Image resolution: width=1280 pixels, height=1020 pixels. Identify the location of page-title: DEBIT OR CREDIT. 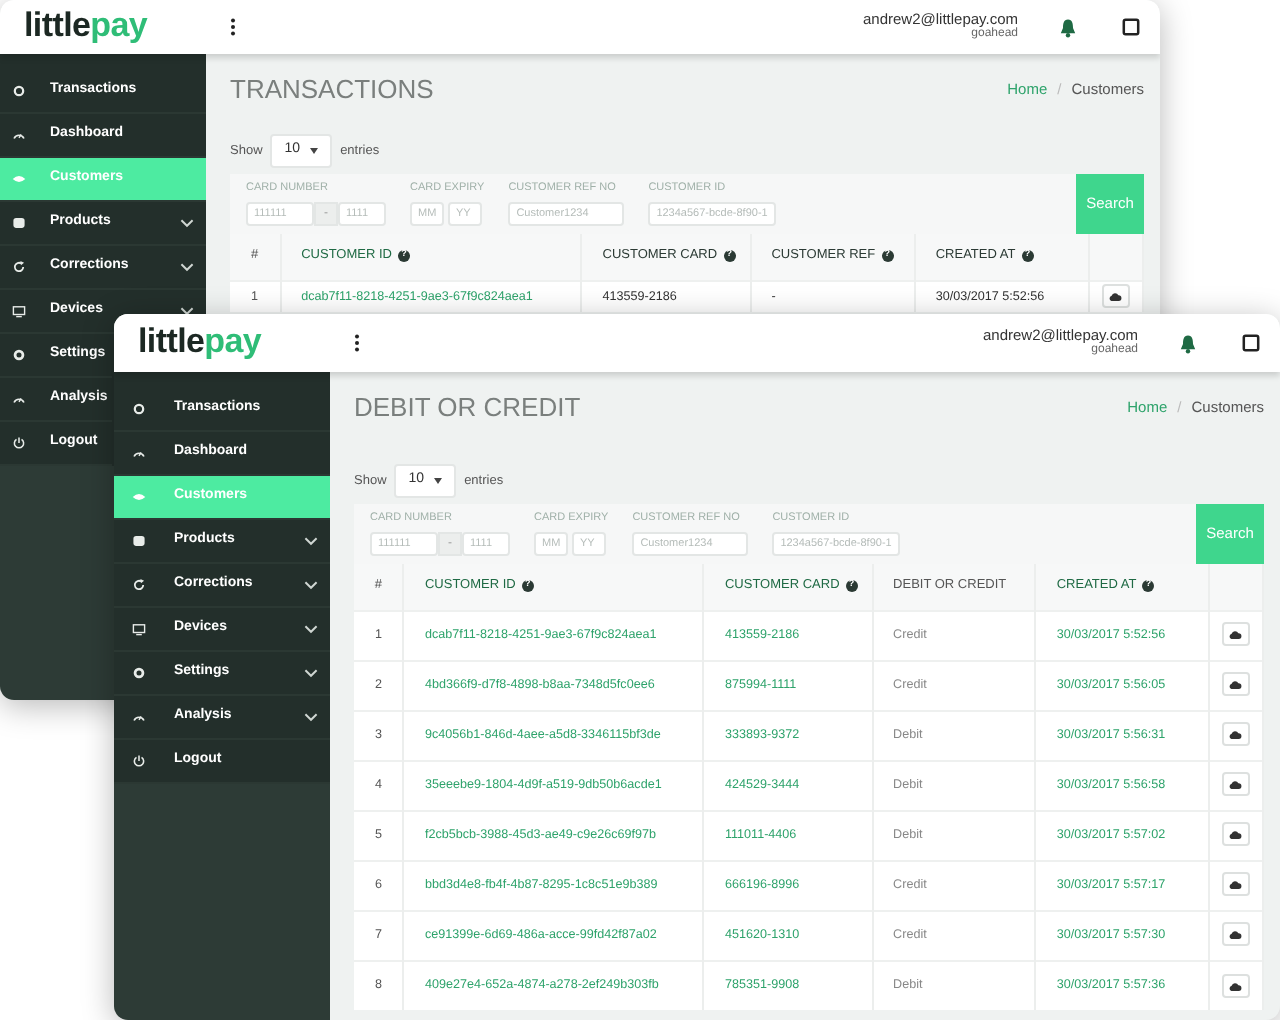
(467, 407).